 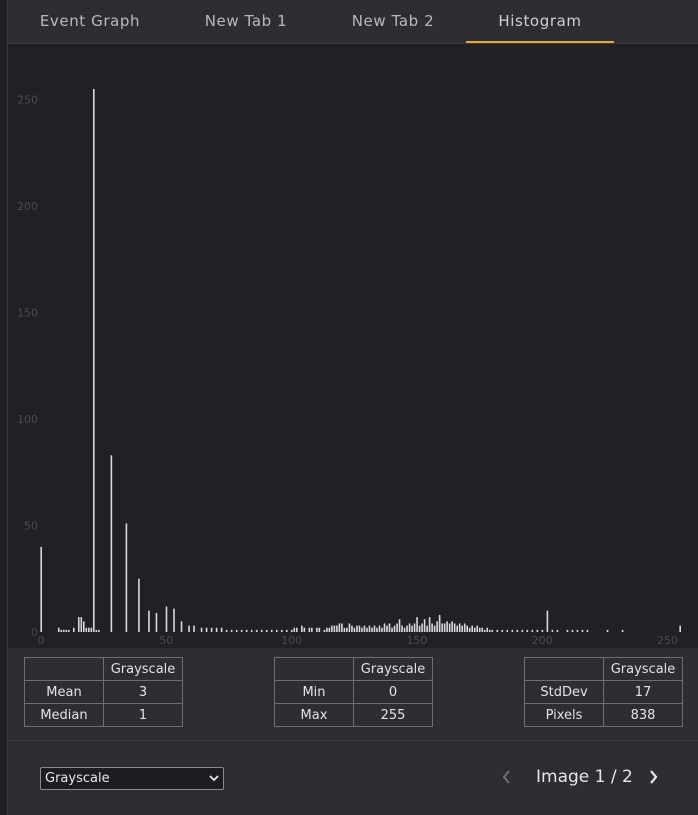 What do you see at coordinates (246, 21) in the screenshot?
I see `tab-new-tab-1: New Tab 1` at bounding box center [246, 21].